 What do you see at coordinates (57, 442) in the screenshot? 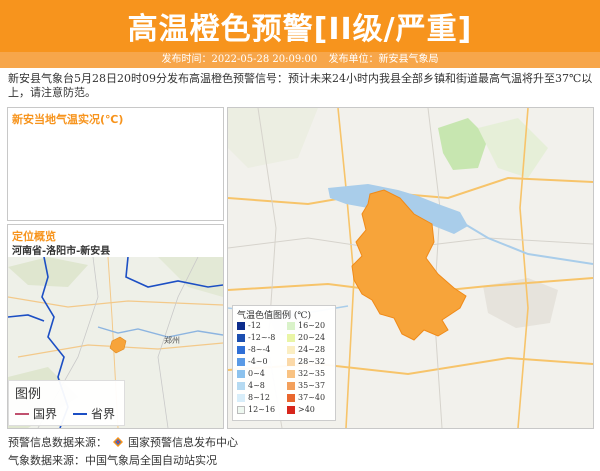
I see `warning-source-label: 预警信息数据来源：` at bounding box center [57, 442].